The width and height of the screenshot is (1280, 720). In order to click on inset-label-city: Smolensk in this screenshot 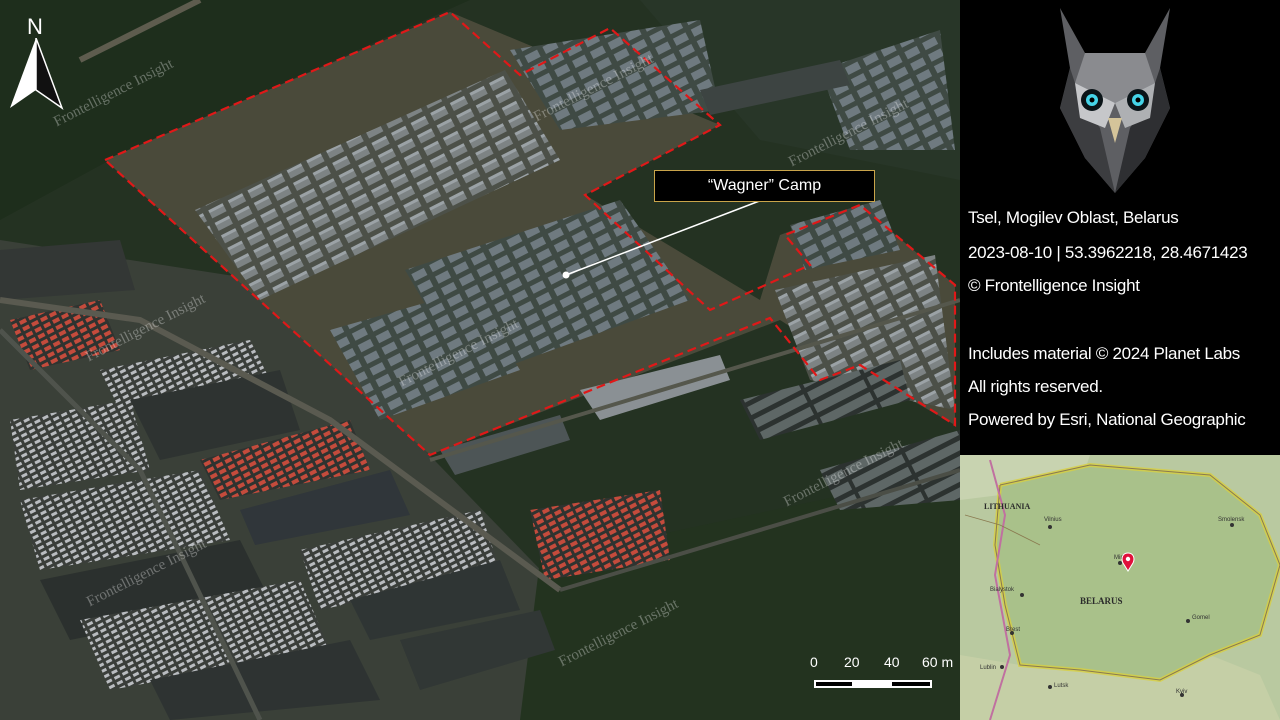, I will do `click(1231, 520)`.